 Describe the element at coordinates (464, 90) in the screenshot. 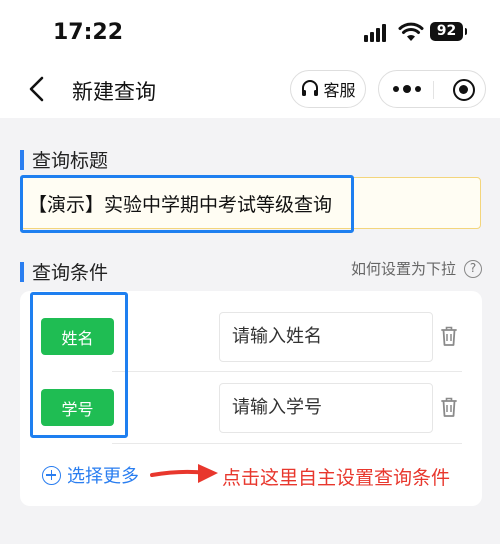

I see `close-mini-program-icon` at that location.